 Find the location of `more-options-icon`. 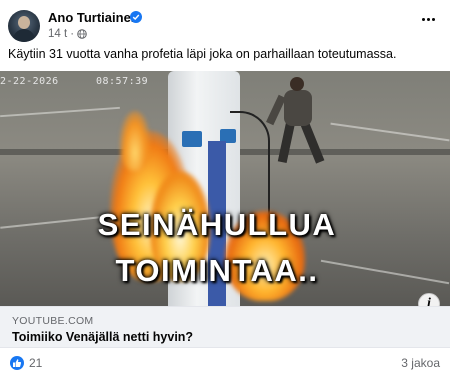

more-options-icon is located at coordinates (428, 19).